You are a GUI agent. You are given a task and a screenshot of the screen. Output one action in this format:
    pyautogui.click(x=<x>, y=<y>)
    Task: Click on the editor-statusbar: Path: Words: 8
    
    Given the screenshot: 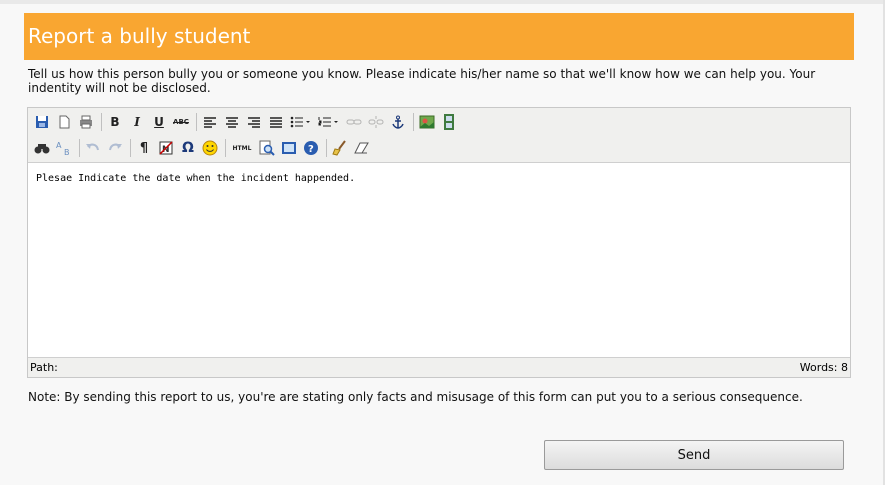 What is the action you would take?
    pyautogui.click(x=439, y=367)
    